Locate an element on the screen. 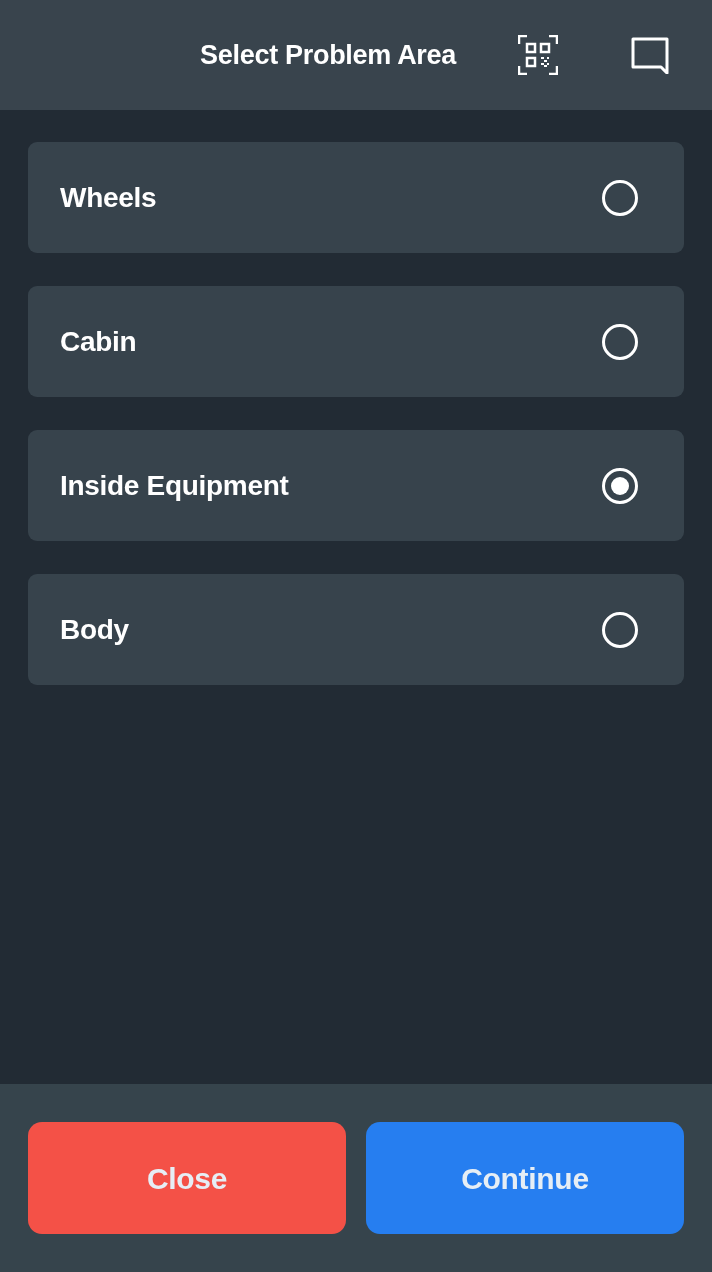  area-option: Body is located at coordinates (356, 629).